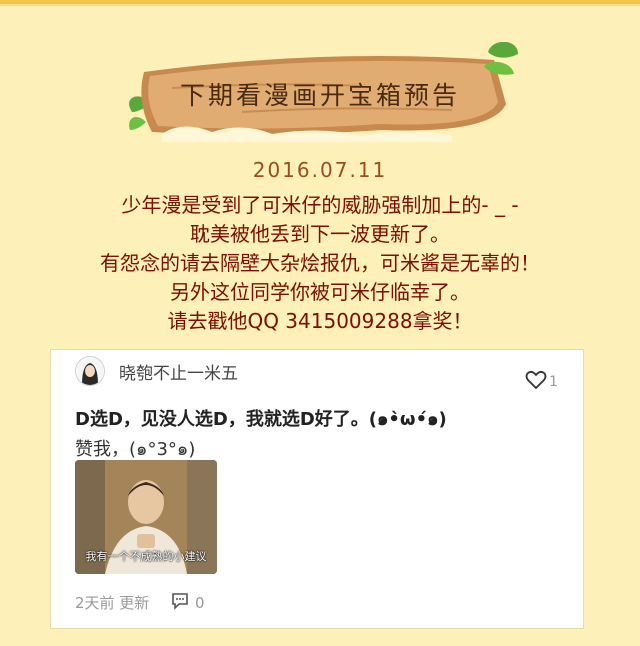 The width and height of the screenshot is (640, 646). Describe the element at coordinates (320, 234) in the screenshot. I see `message-line: 耽美被他丢到下一波更新了。` at that location.